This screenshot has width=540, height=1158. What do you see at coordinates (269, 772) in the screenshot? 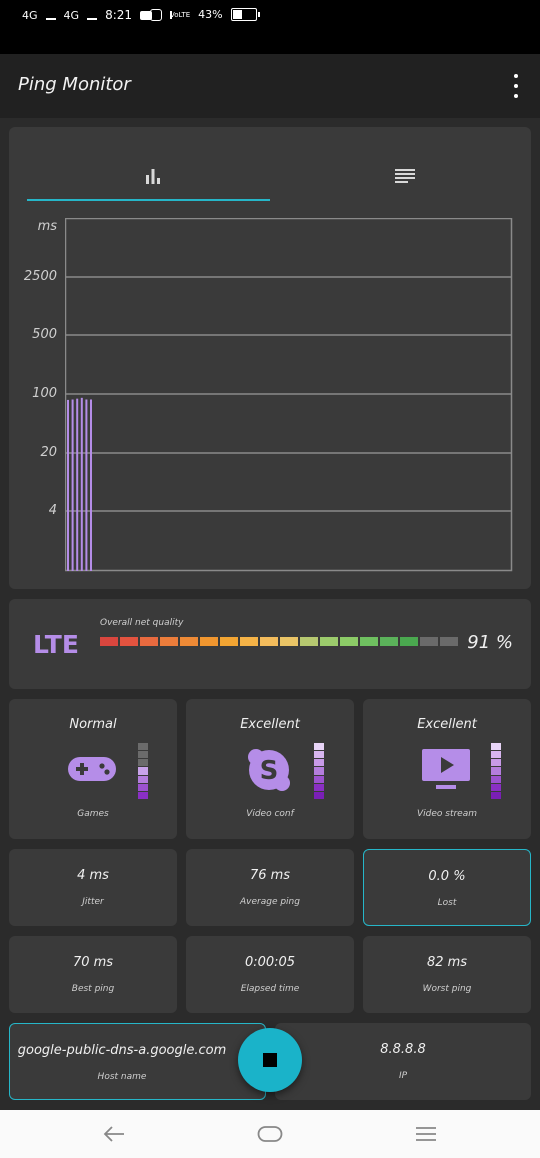
I see `skype-icon: S` at bounding box center [269, 772].